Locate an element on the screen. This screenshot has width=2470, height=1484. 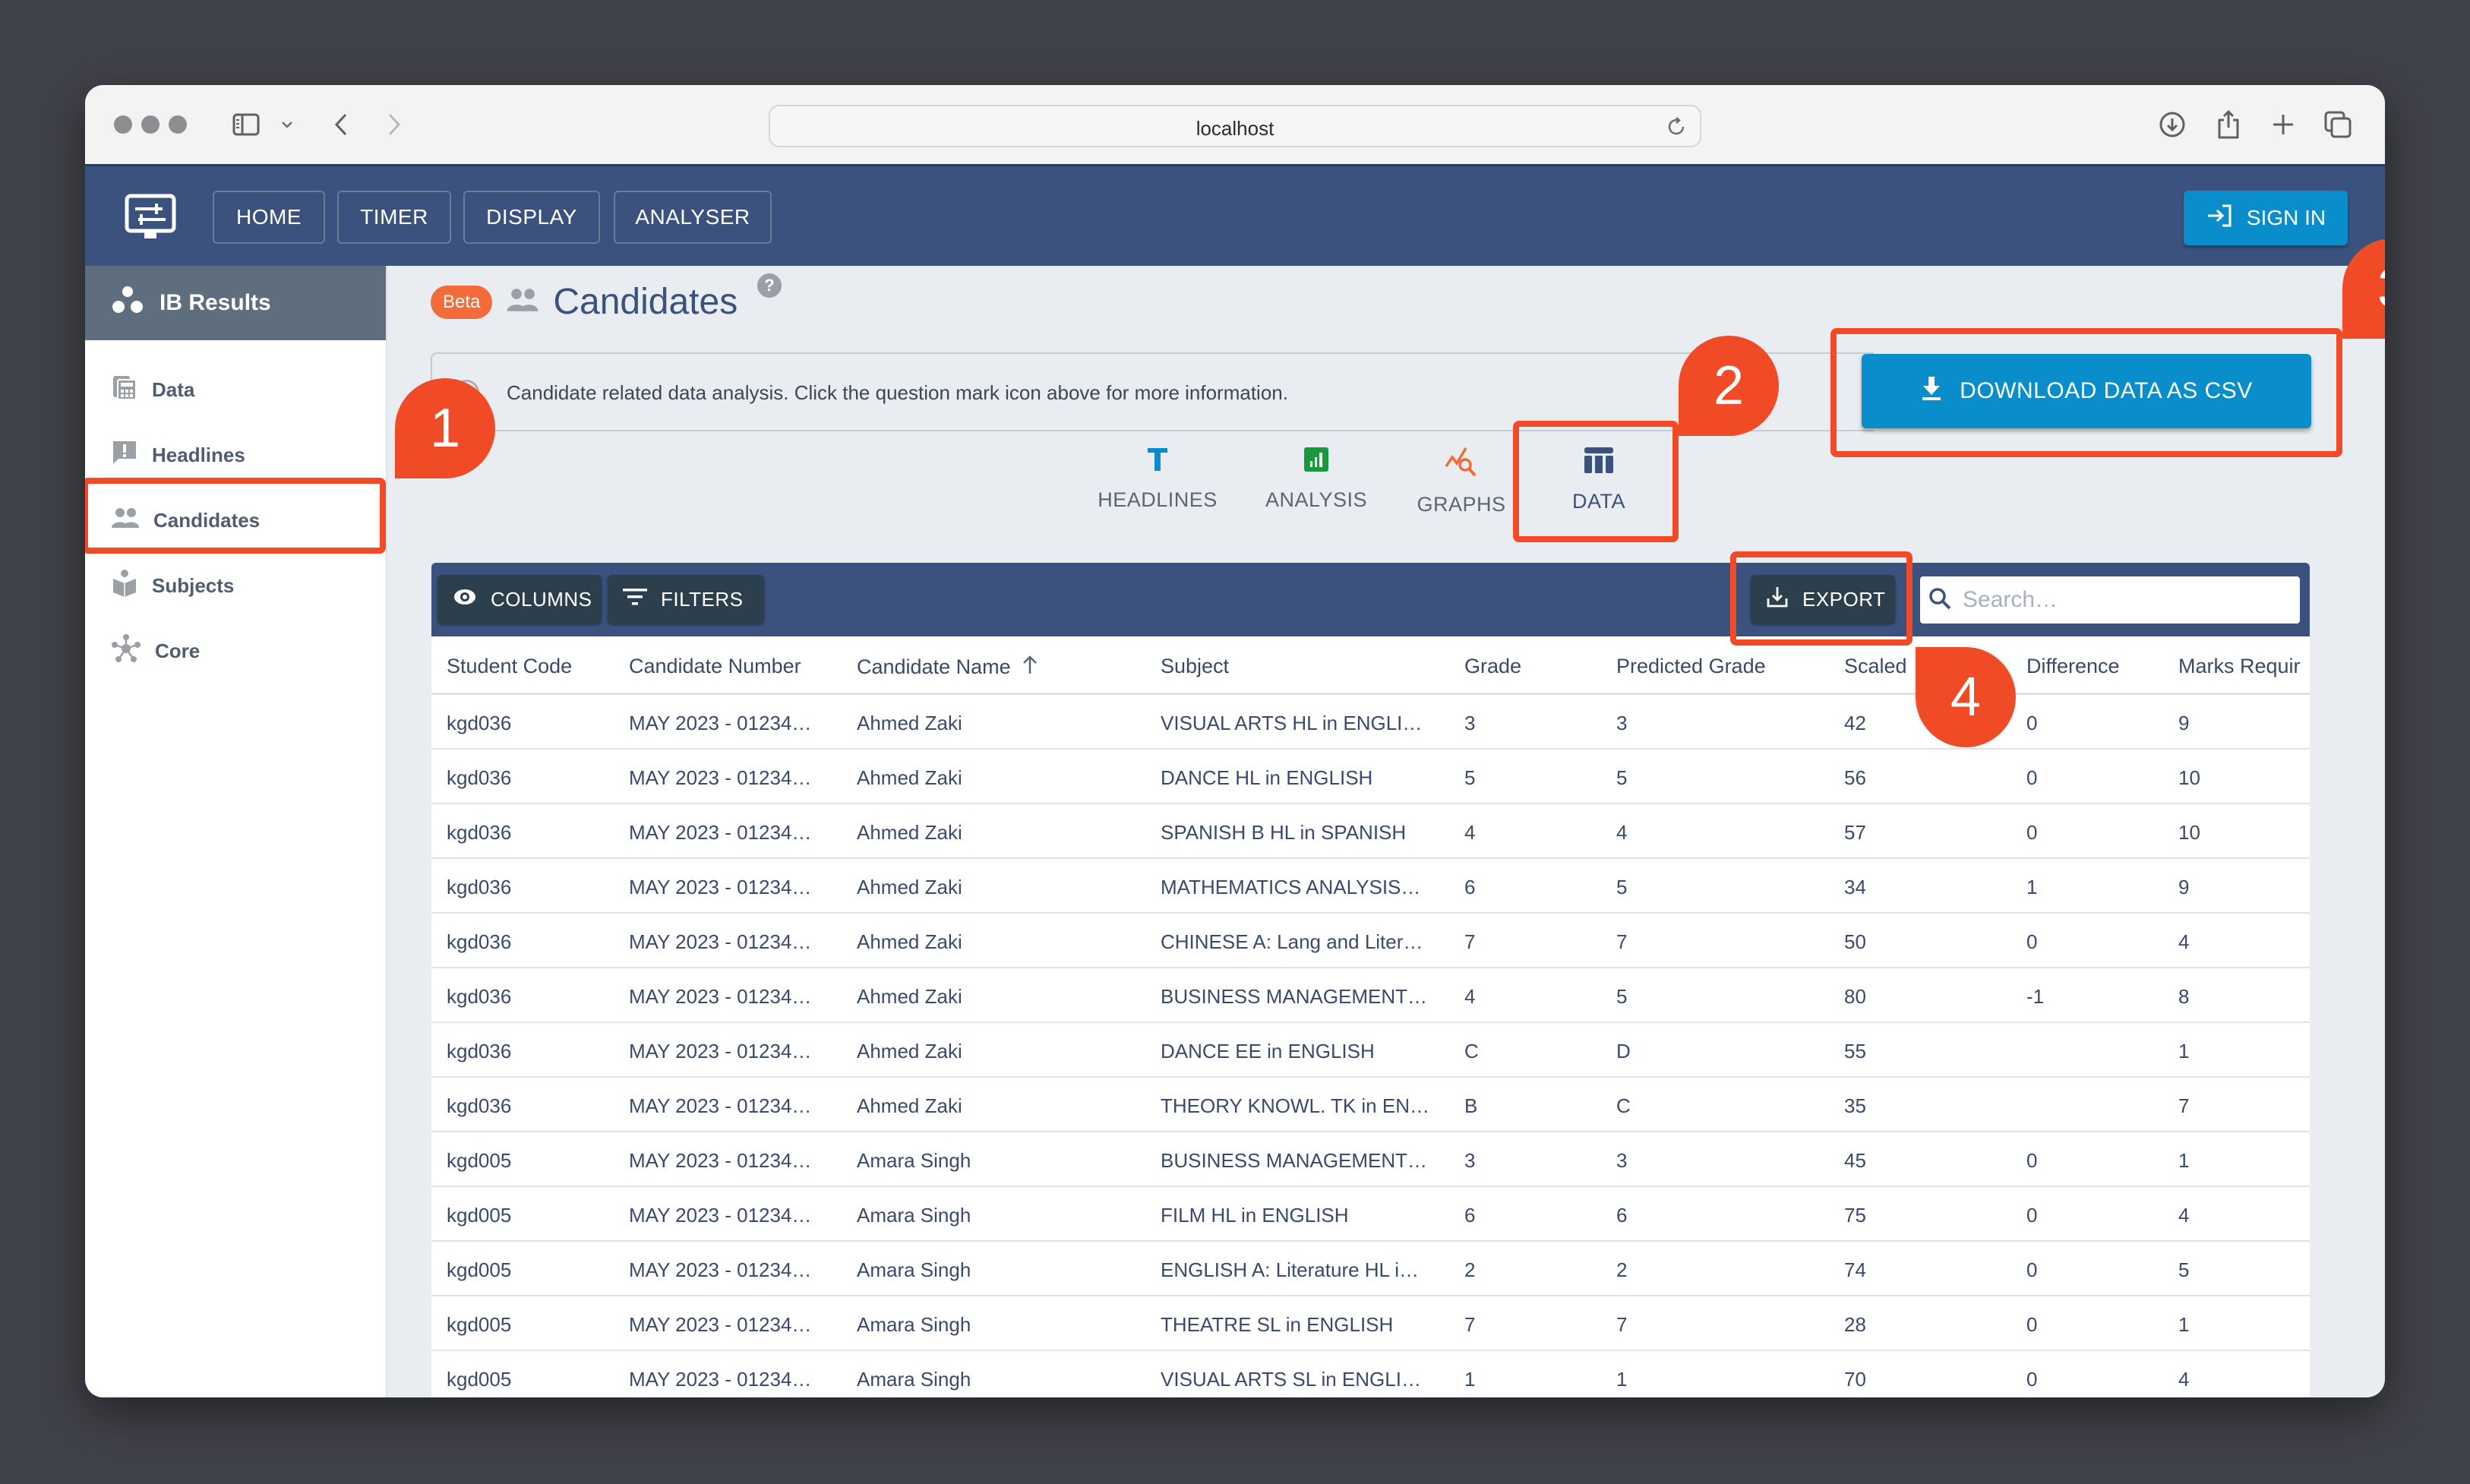
cell-scaled: 34 is located at coordinates (1855, 887).